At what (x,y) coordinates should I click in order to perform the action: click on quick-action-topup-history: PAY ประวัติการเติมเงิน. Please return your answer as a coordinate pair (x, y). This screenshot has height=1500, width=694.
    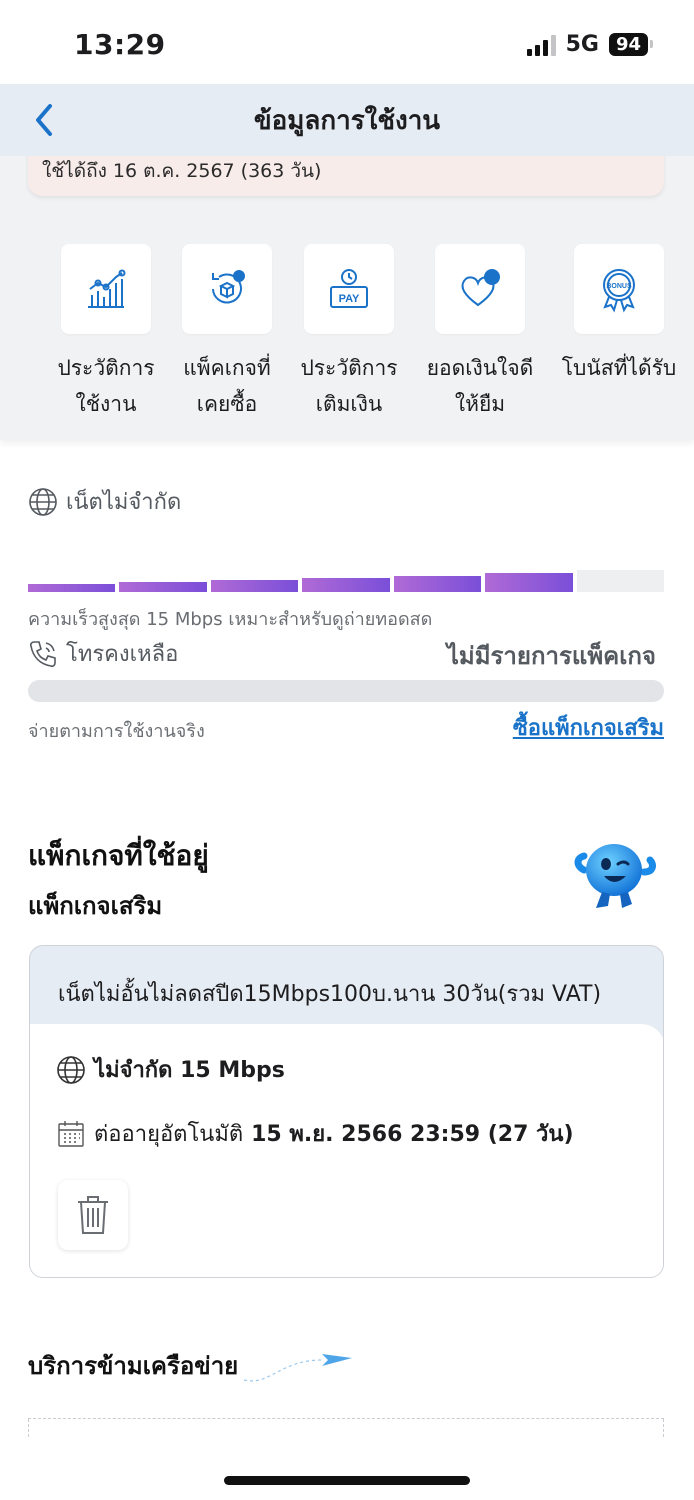
    Looking at the image, I should click on (349, 333).